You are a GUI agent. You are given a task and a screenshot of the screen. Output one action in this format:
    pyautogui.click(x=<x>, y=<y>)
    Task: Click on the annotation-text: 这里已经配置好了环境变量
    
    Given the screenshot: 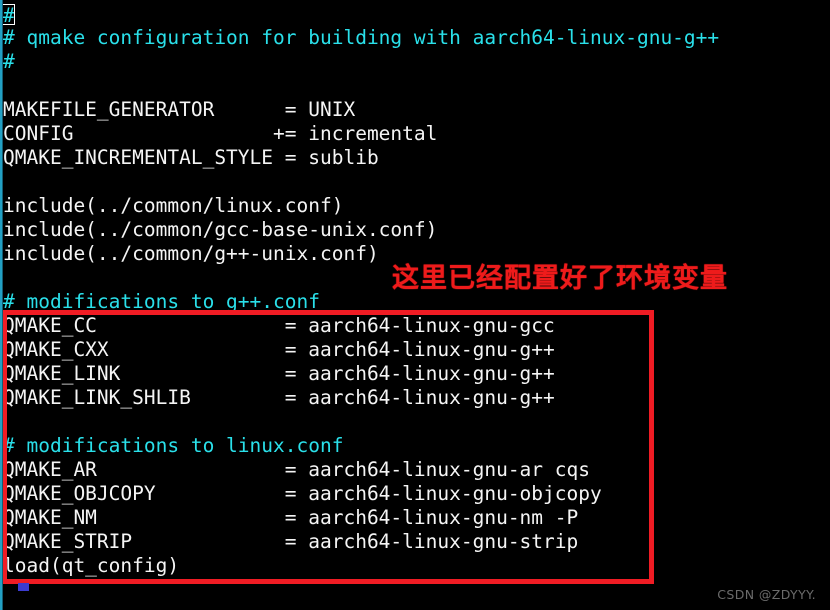 What is the action you would take?
    pyautogui.click(x=560, y=278)
    